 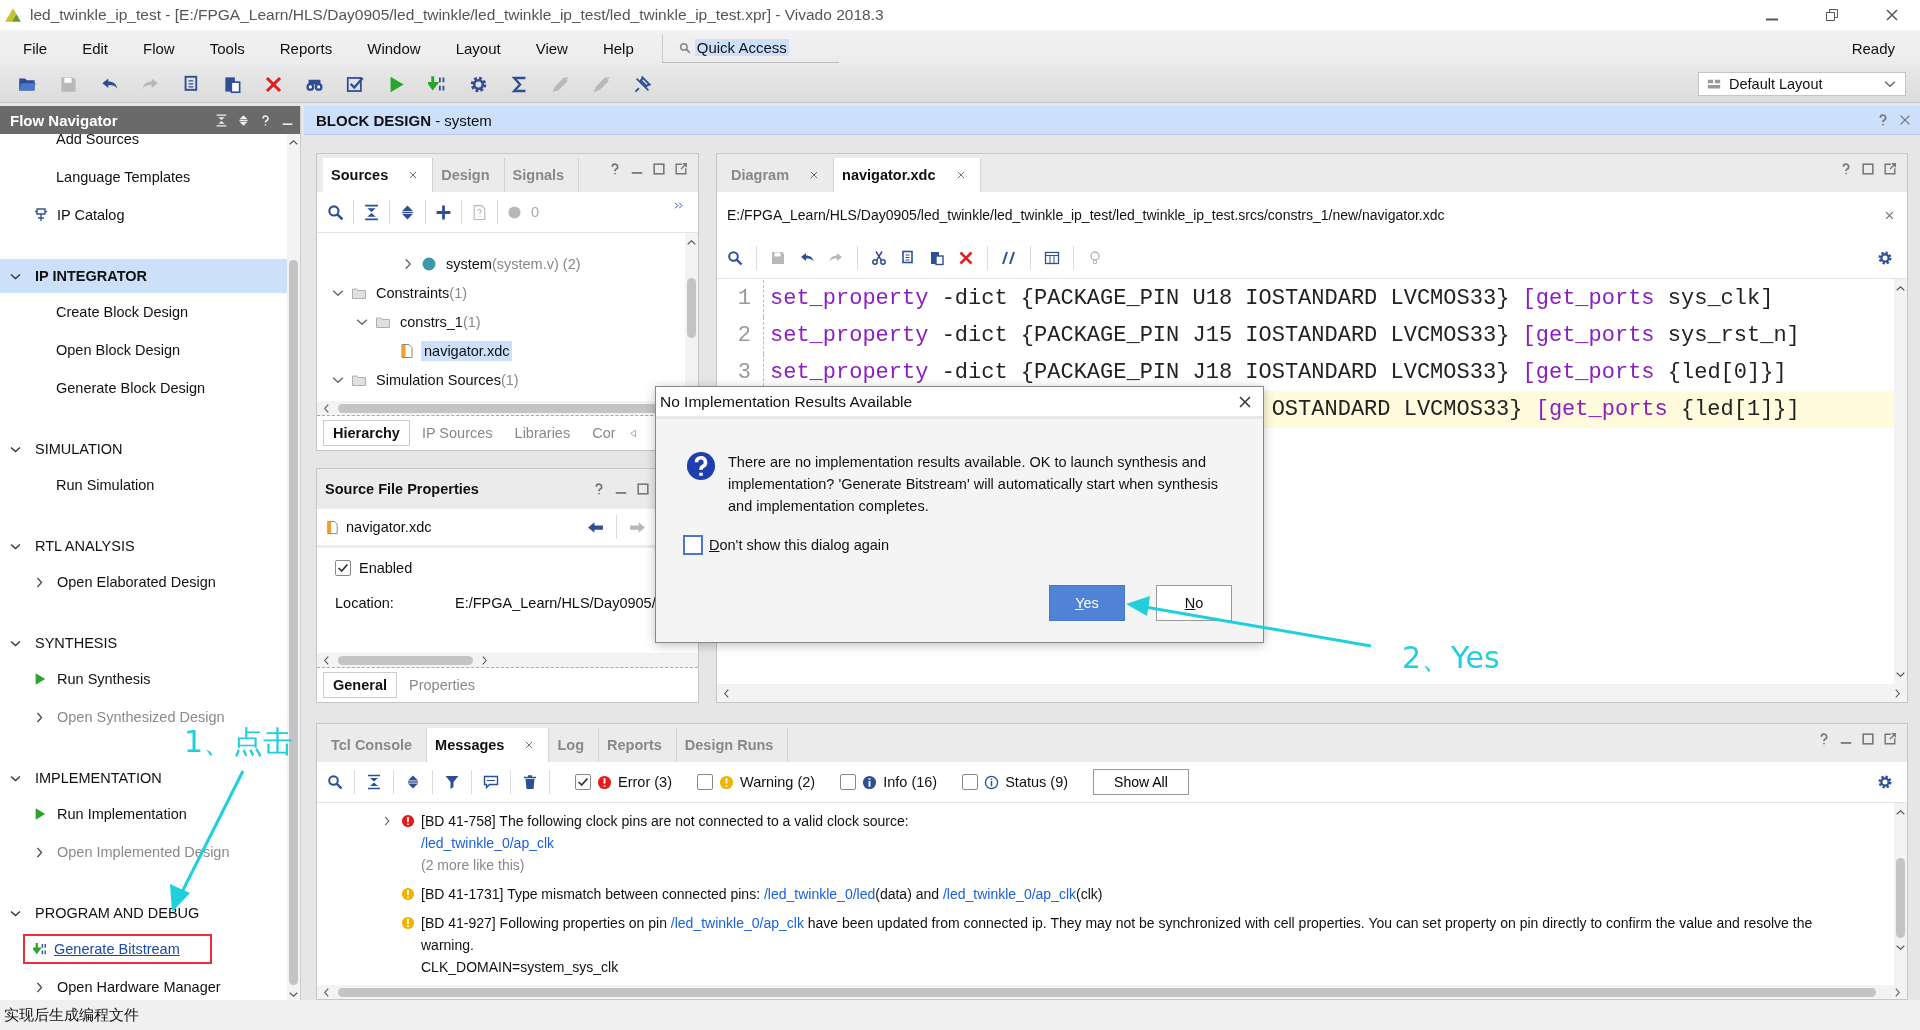 I want to click on filter-label: Error (3), so click(x=645, y=782).